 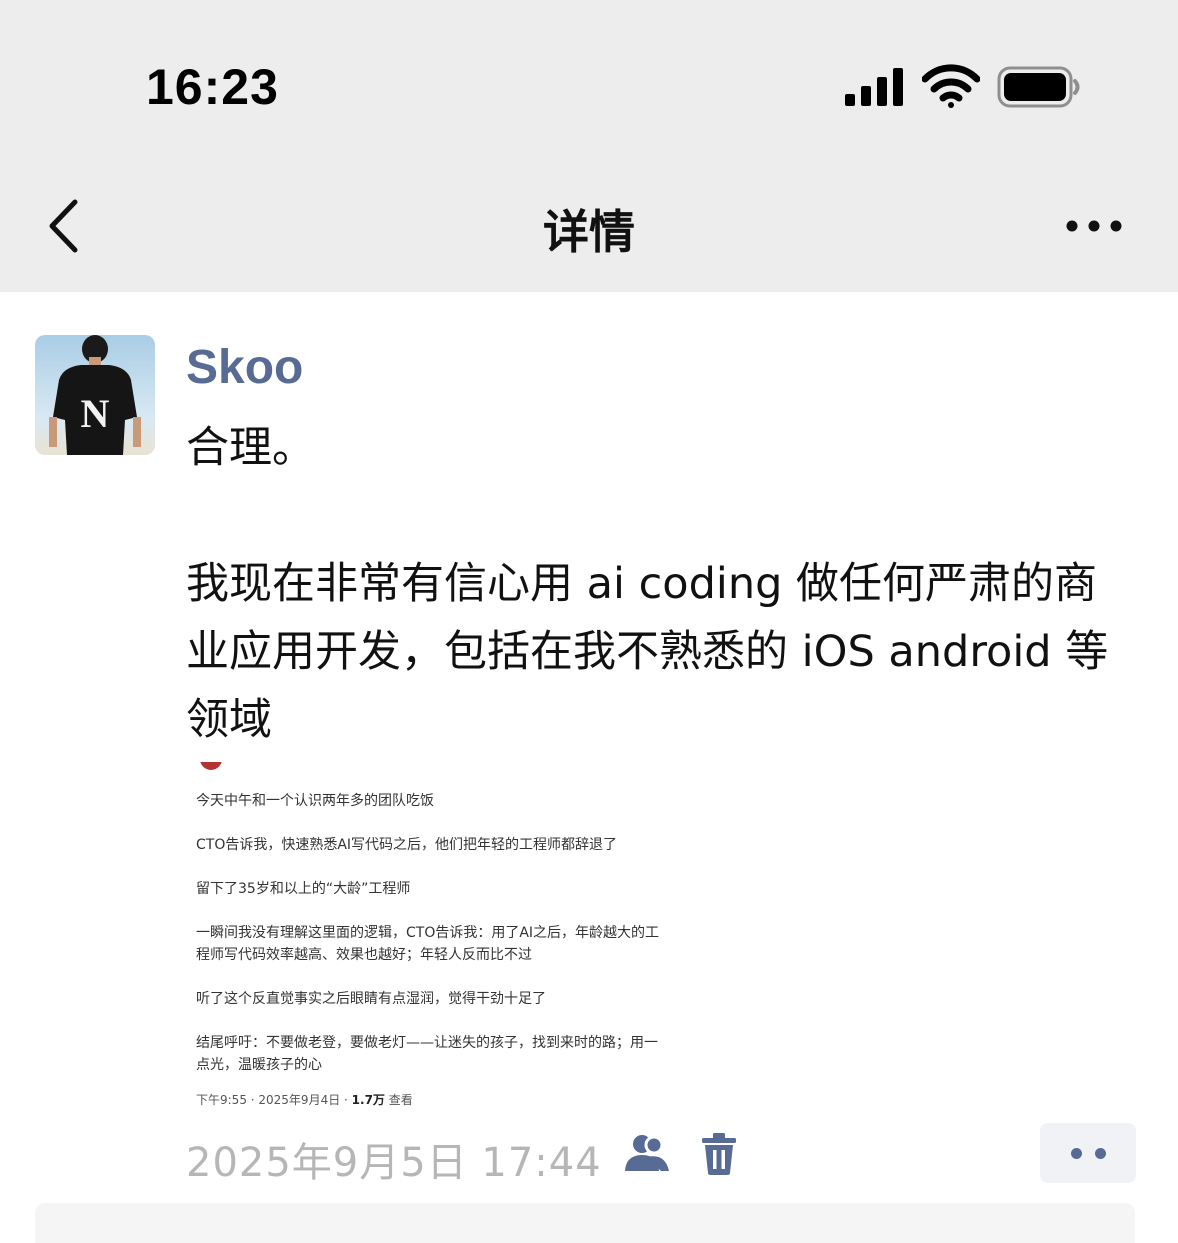 What do you see at coordinates (398, 1100) in the screenshot?
I see `image-meta-suffix: 查看` at bounding box center [398, 1100].